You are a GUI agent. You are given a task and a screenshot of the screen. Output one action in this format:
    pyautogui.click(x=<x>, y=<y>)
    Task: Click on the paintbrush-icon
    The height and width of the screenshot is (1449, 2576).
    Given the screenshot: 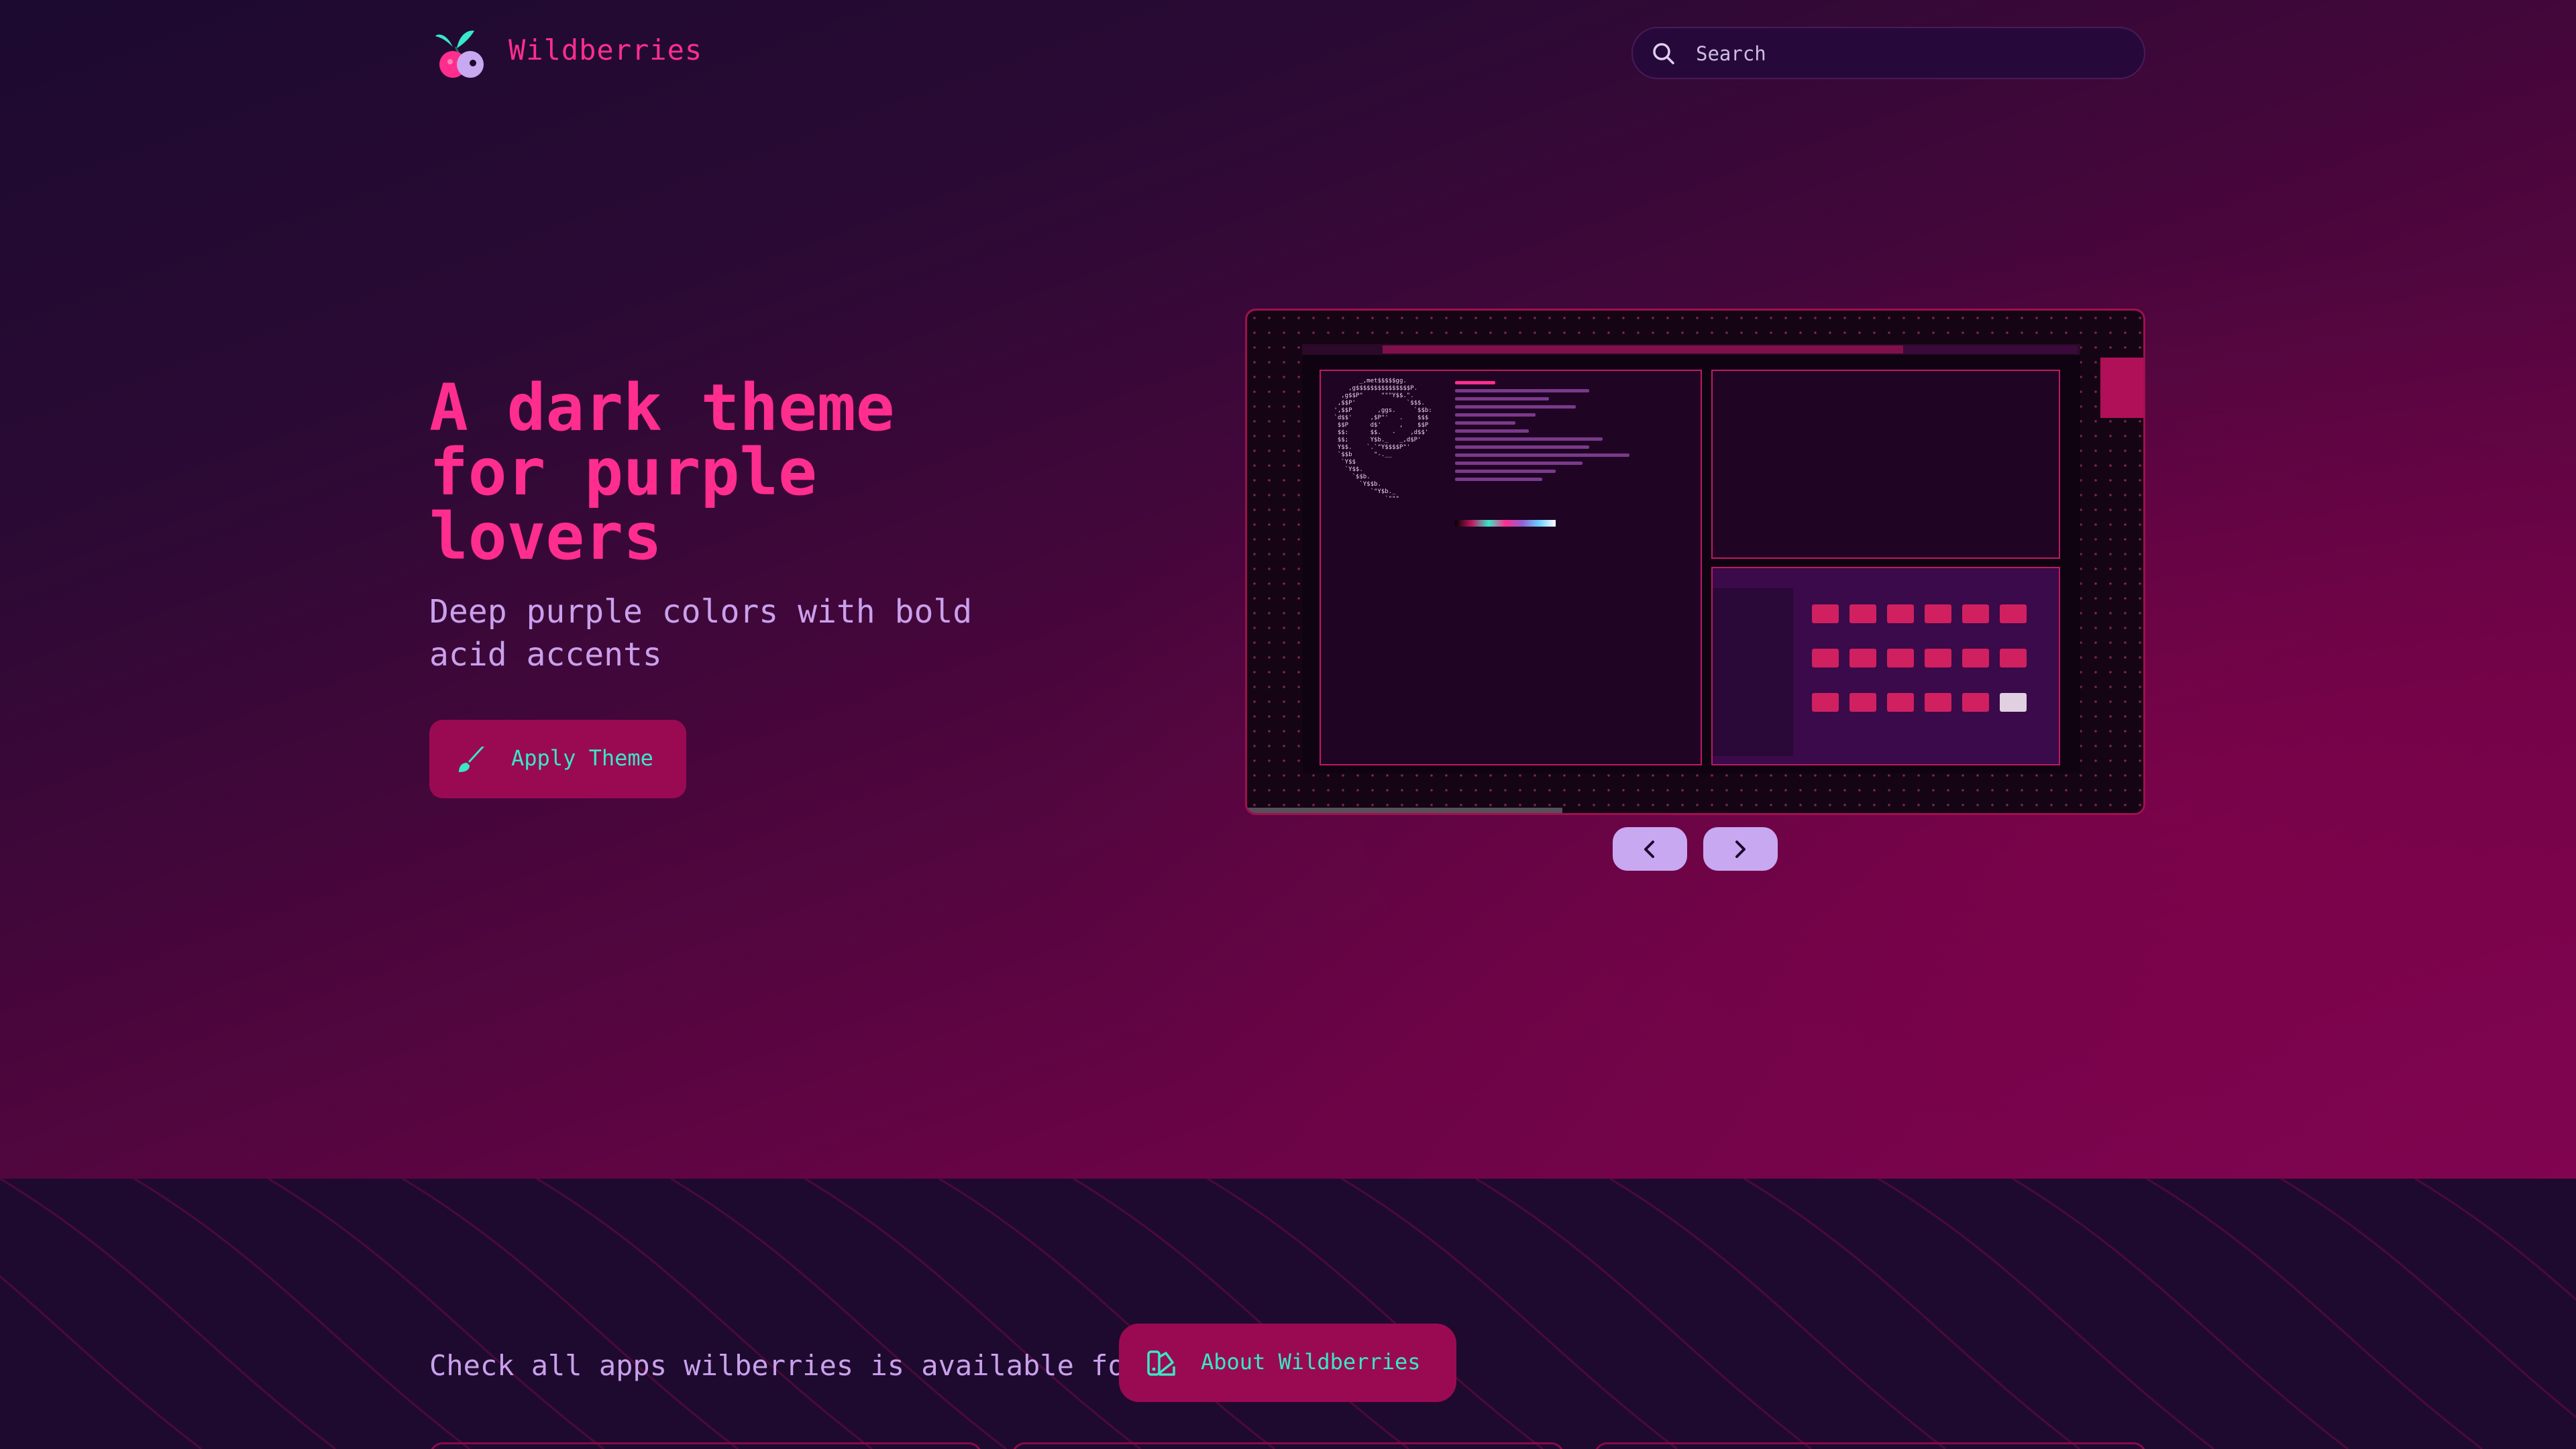 What is the action you would take?
    pyautogui.click(x=471, y=759)
    